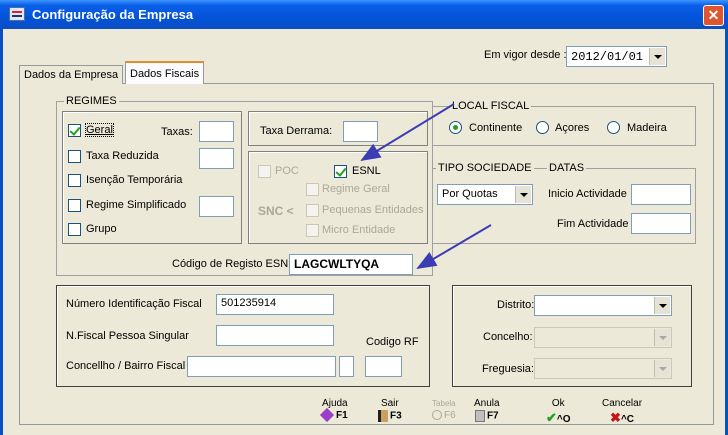 This screenshot has width=728, height=435. Describe the element at coordinates (426, 186) in the screenshot. I see `annotation-arrows` at that location.